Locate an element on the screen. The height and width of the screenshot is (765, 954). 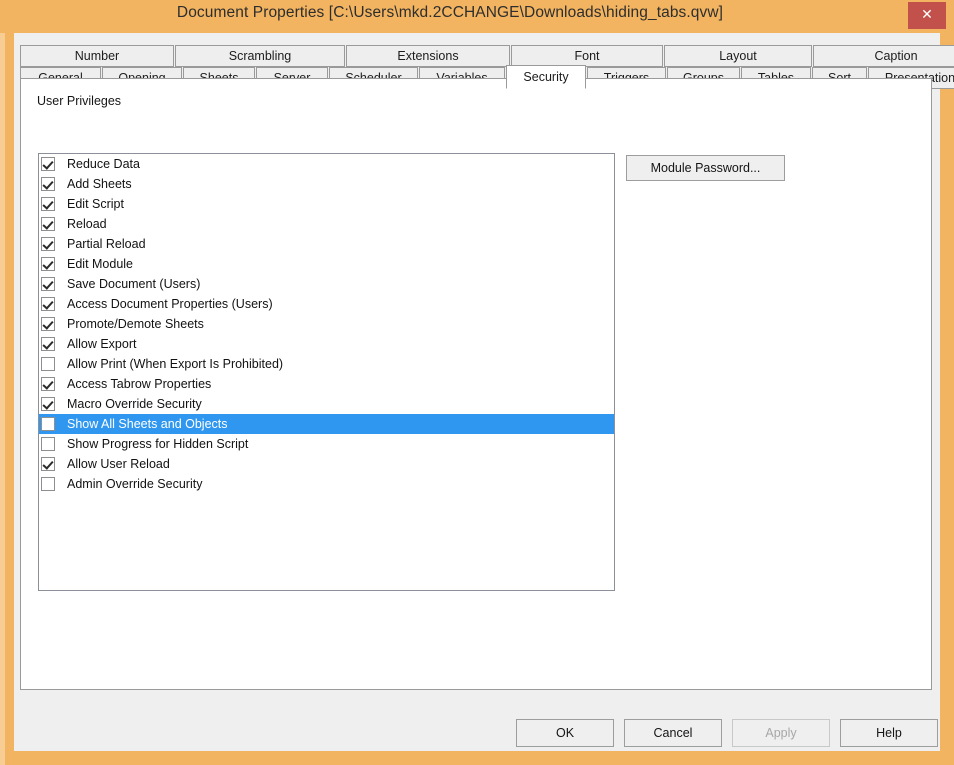
cancel-button: Cancel is located at coordinates (673, 733).